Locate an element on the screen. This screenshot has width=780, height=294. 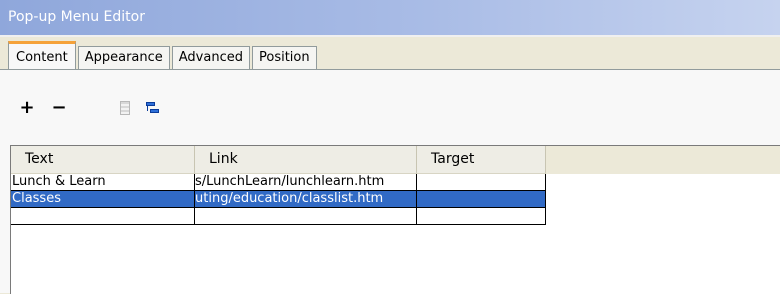
column-header-text: Text is located at coordinates (103, 160).